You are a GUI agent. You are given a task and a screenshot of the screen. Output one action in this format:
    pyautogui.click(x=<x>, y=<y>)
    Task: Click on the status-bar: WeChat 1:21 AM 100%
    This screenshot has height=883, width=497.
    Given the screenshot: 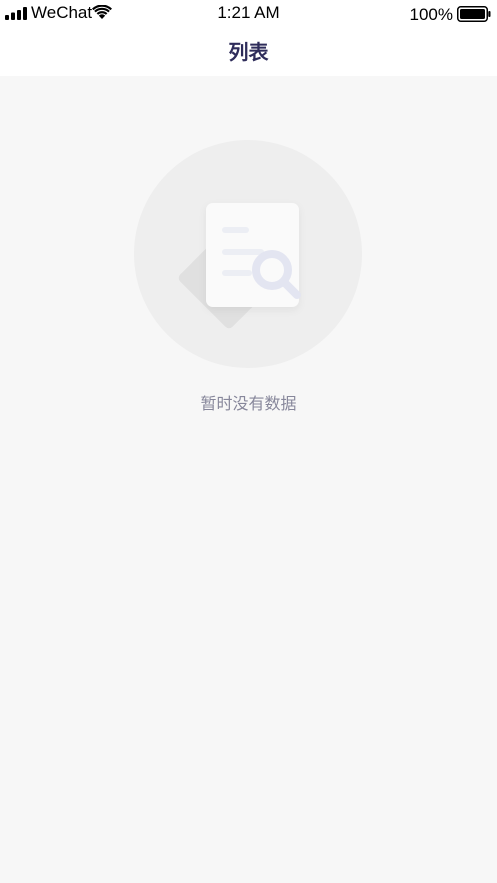 What is the action you would take?
    pyautogui.click(x=248, y=14)
    